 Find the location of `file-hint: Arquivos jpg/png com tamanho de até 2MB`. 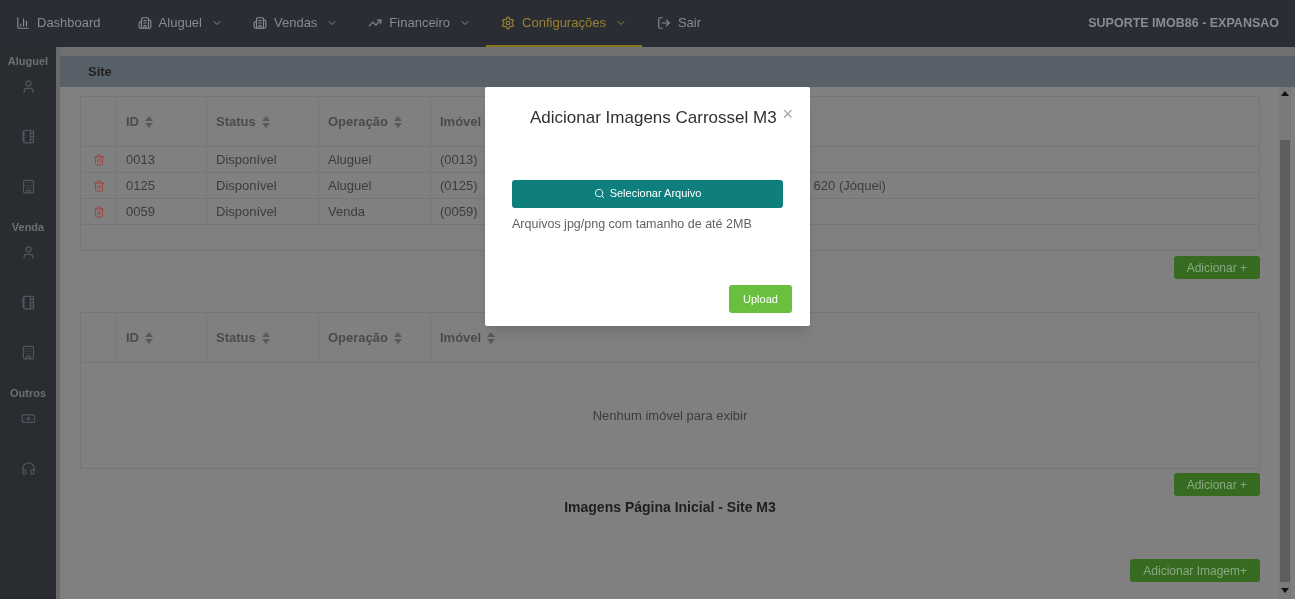

file-hint: Arquivos jpg/png com tamanho de até 2MB is located at coordinates (632, 224).